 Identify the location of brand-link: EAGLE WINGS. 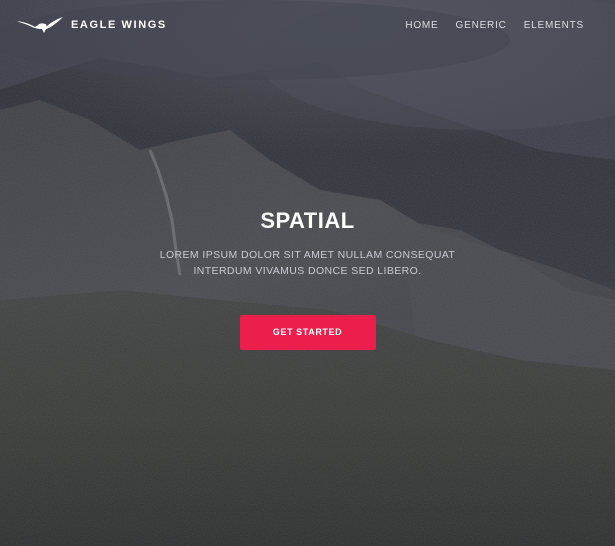
(91, 25).